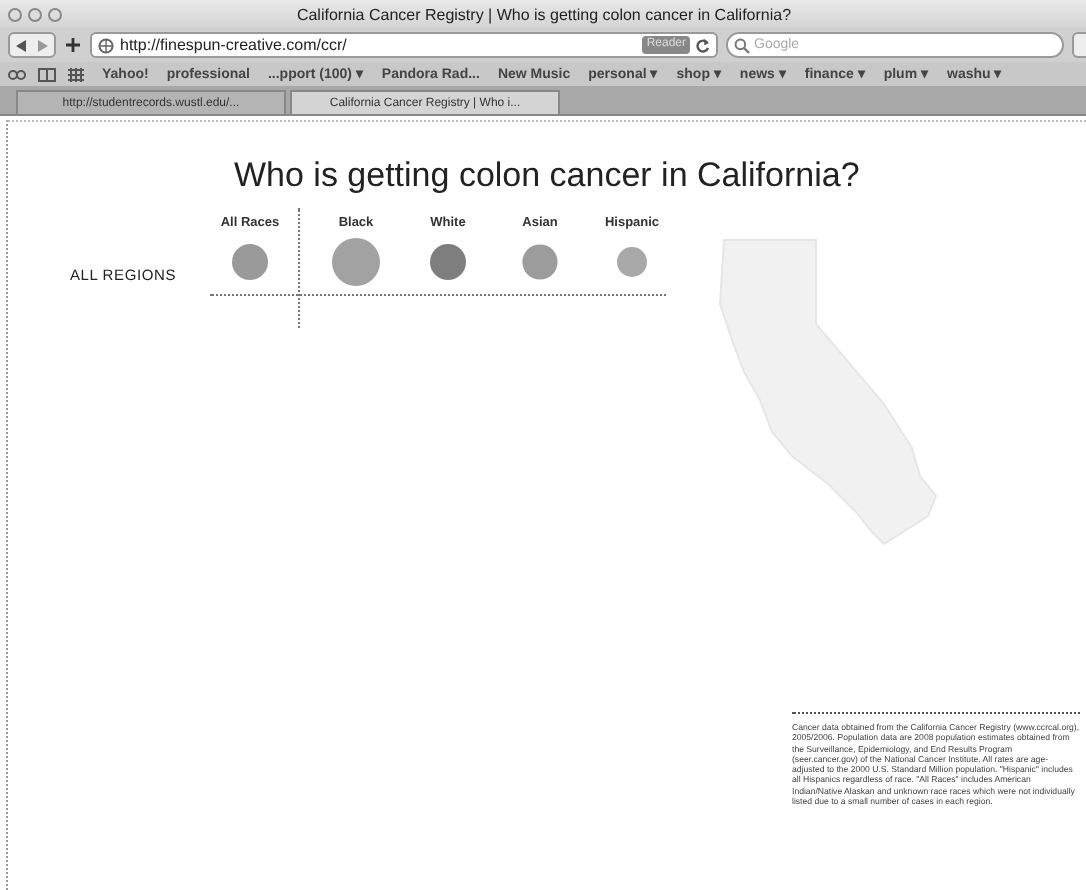 The width and height of the screenshot is (1086, 890). I want to click on reading-list-icon, so click(17, 74).